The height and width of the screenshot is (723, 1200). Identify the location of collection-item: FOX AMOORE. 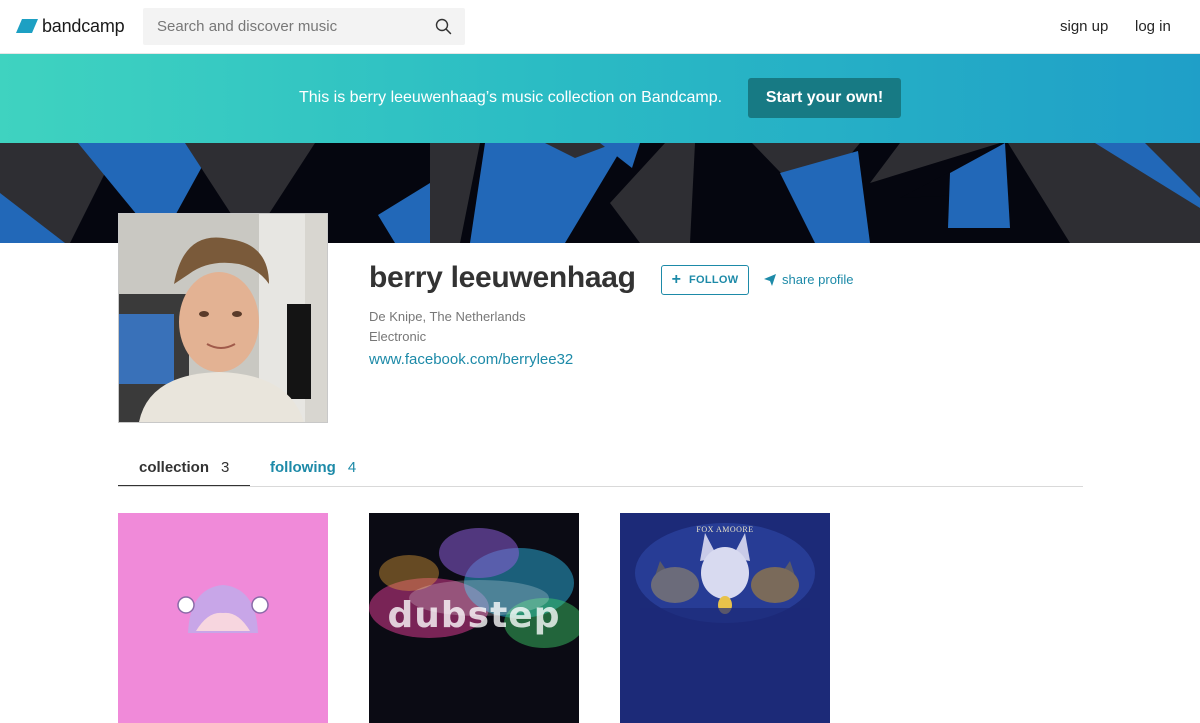
(725, 618).